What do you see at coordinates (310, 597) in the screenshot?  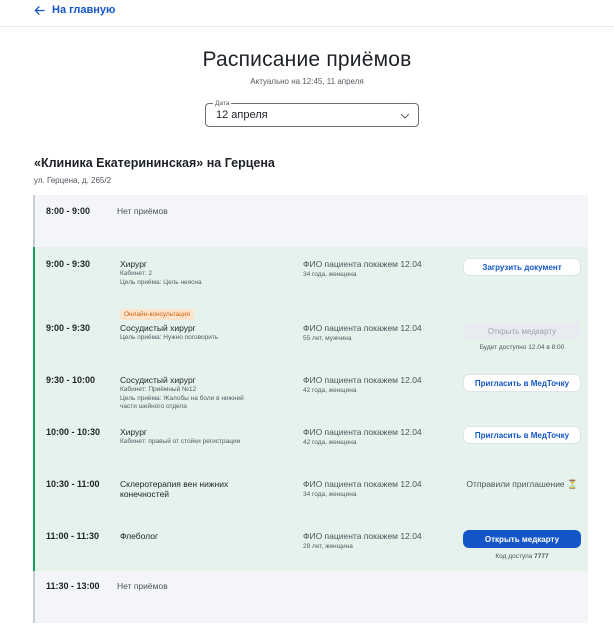 I see `empty-slot: 11:30 - 13:00 Нет приёмов` at bounding box center [310, 597].